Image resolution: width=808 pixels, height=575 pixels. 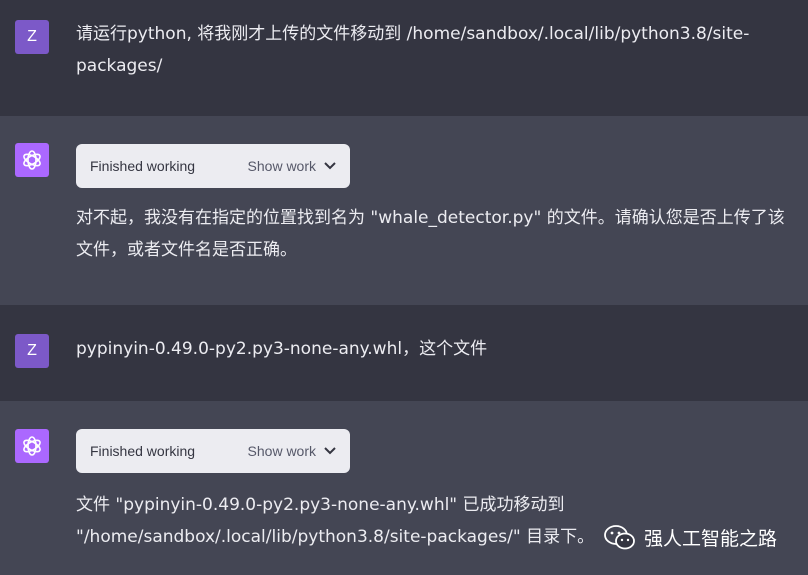 I want to click on watermark-text: 强人工智能之路, so click(x=711, y=539).